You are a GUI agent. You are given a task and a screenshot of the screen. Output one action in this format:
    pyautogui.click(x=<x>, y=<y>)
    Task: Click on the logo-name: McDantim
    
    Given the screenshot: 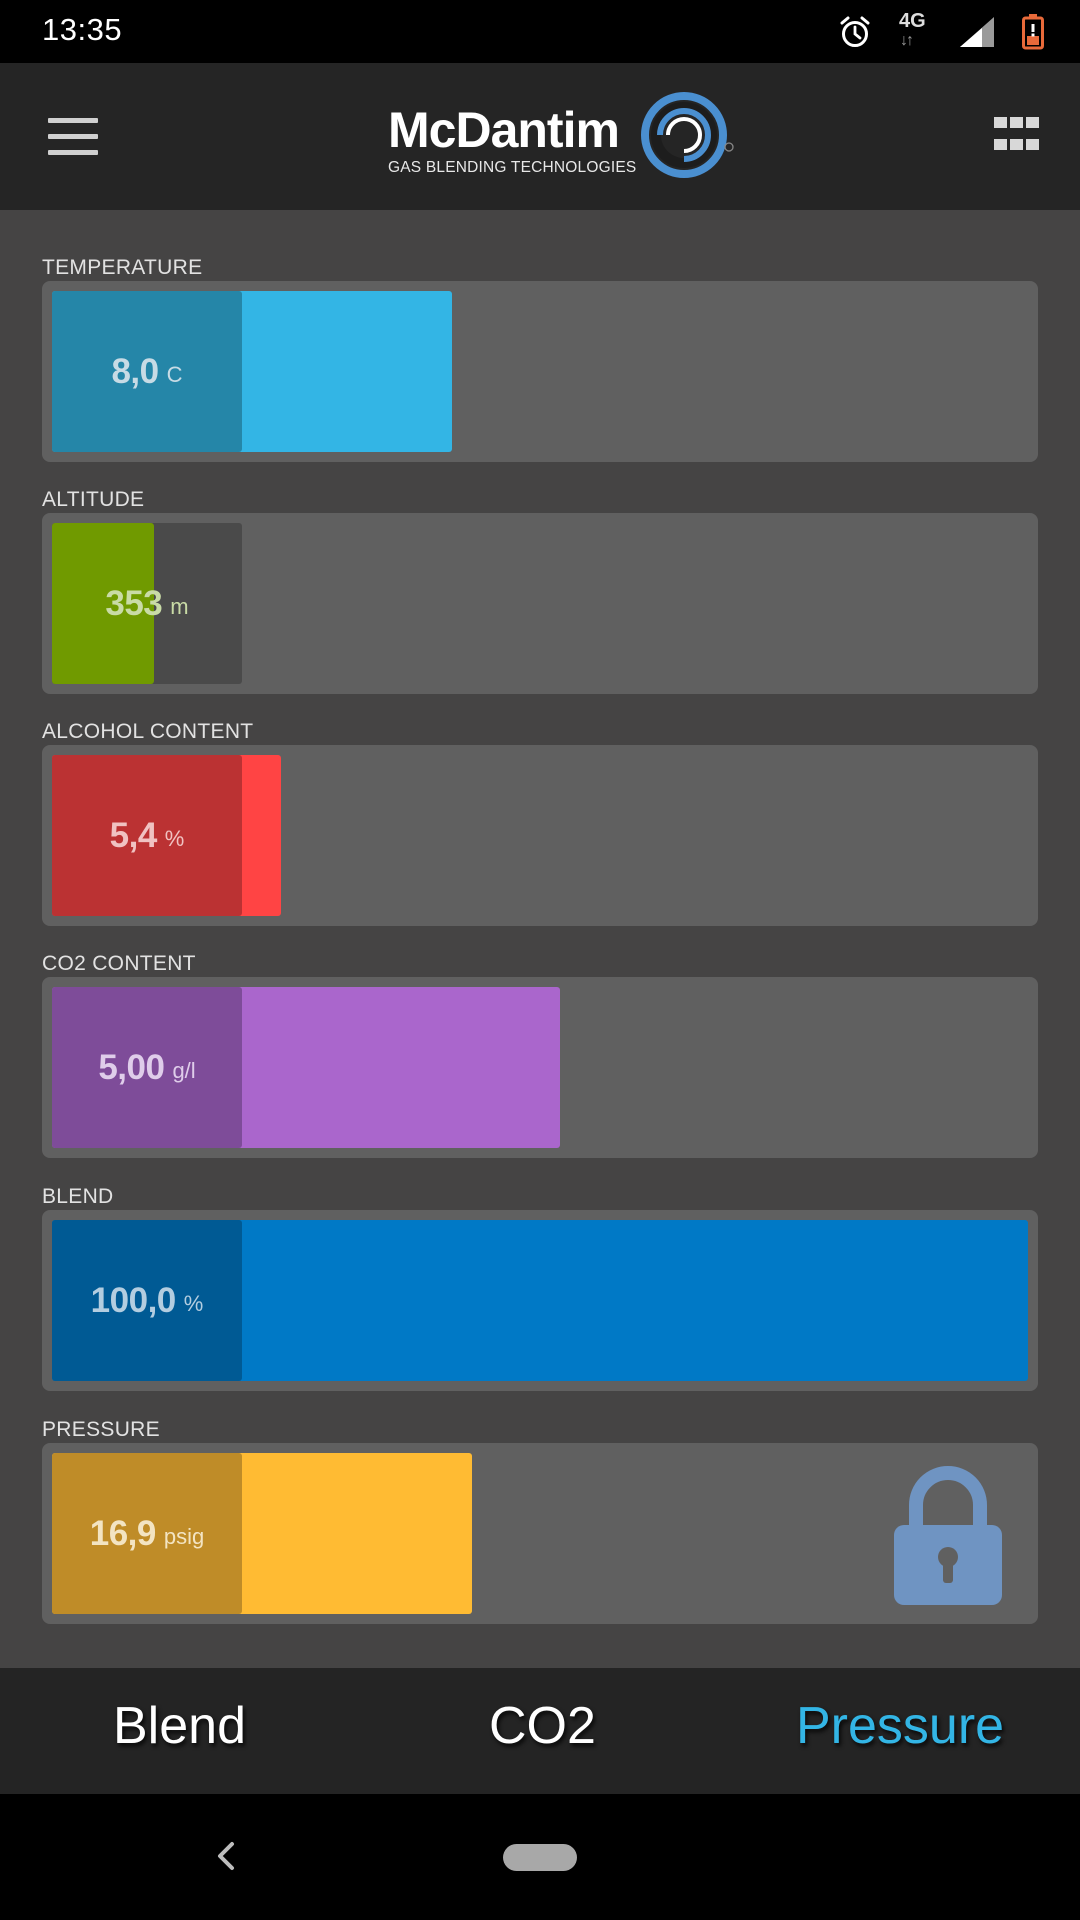 What is the action you would take?
    pyautogui.click(x=504, y=130)
    